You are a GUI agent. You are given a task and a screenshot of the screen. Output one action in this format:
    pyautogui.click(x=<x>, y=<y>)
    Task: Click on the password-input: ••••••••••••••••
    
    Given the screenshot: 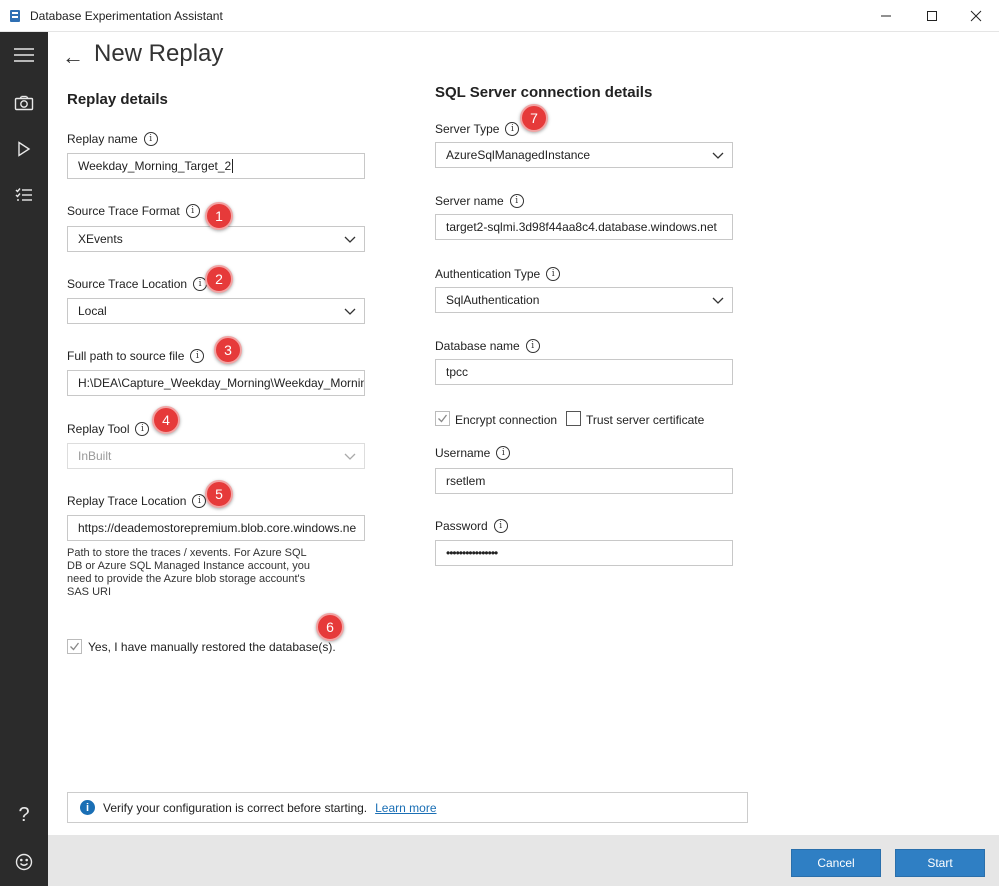 What is the action you would take?
    pyautogui.click(x=584, y=553)
    